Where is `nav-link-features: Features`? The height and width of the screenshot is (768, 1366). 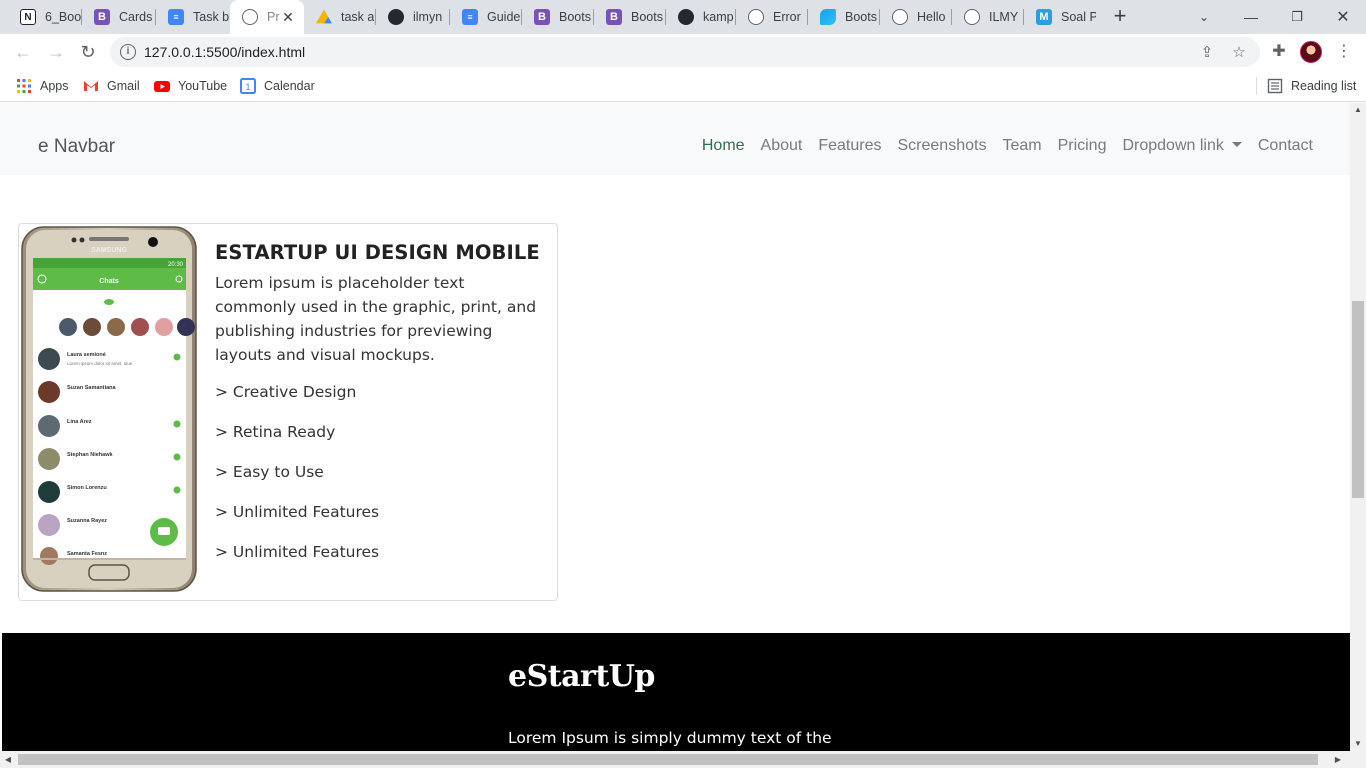
nav-link-features: Features is located at coordinates (849, 146).